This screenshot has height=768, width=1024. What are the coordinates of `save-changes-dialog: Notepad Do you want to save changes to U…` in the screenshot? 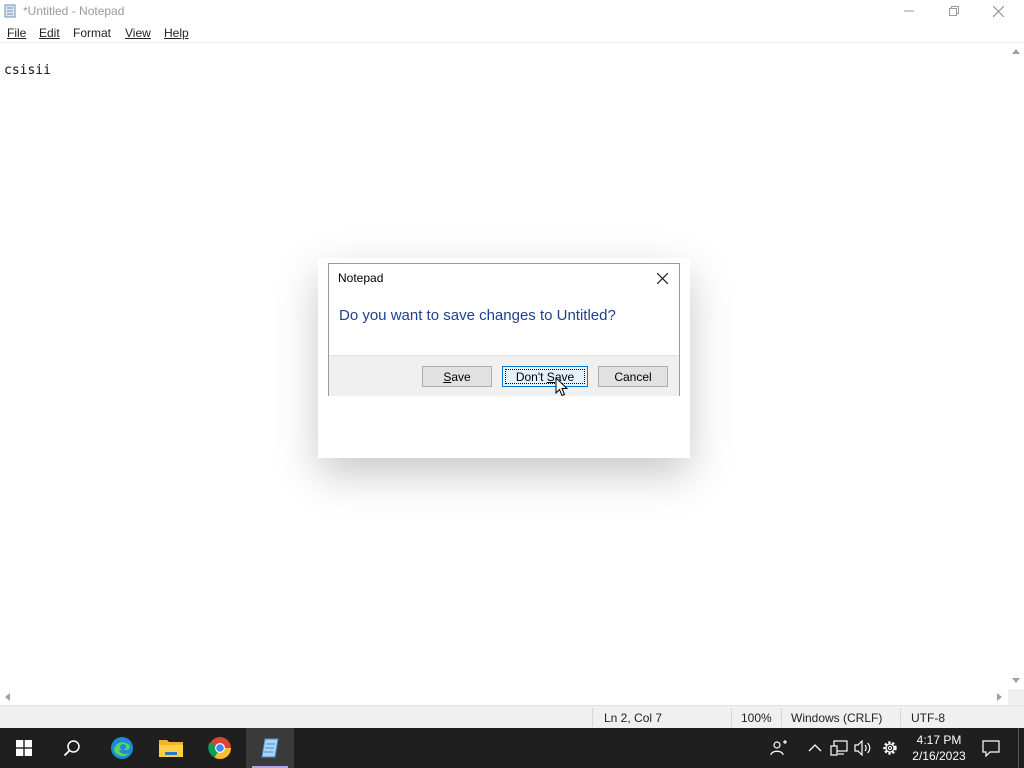 It's located at (504, 329).